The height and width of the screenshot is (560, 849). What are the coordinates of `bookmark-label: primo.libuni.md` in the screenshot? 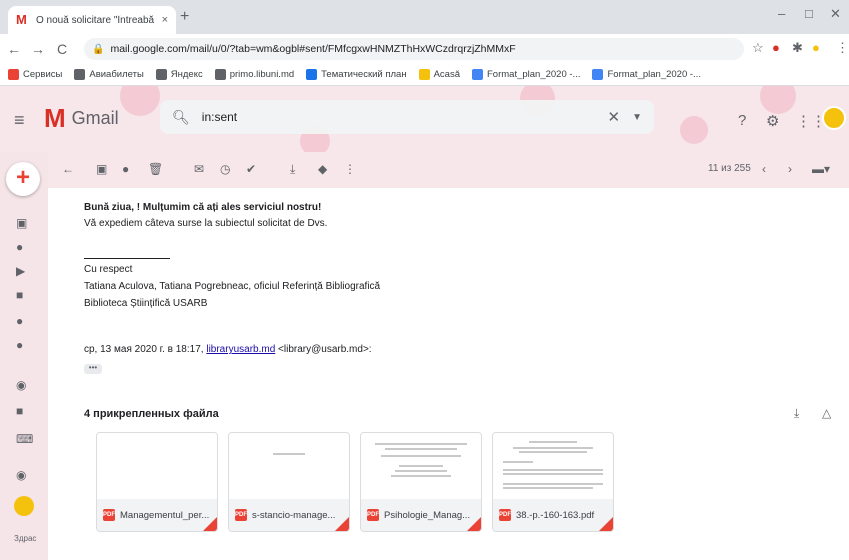 It's located at (262, 74).